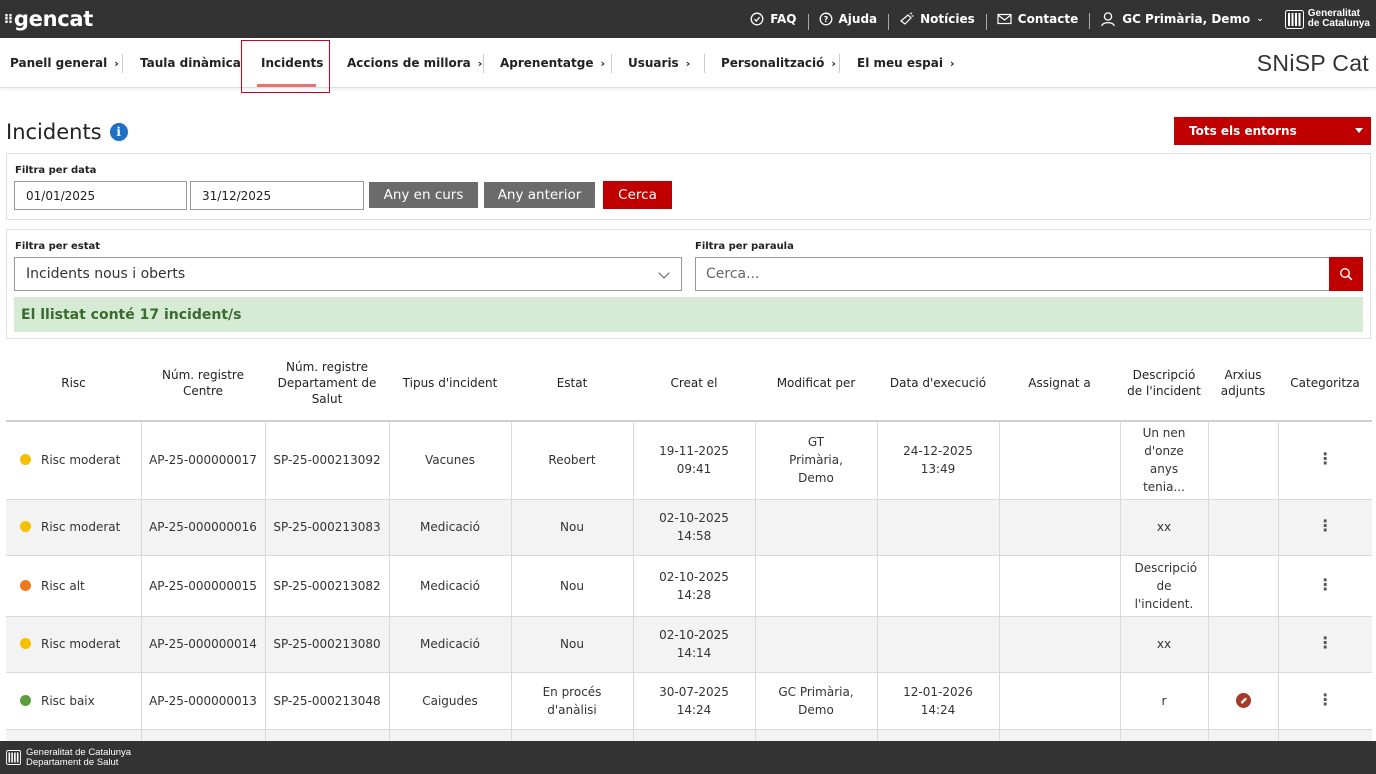 The image size is (1376, 774). What do you see at coordinates (131, 314) in the screenshot?
I see `results-count-text: El llistat conté 17 incident/s` at bounding box center [131, 314].